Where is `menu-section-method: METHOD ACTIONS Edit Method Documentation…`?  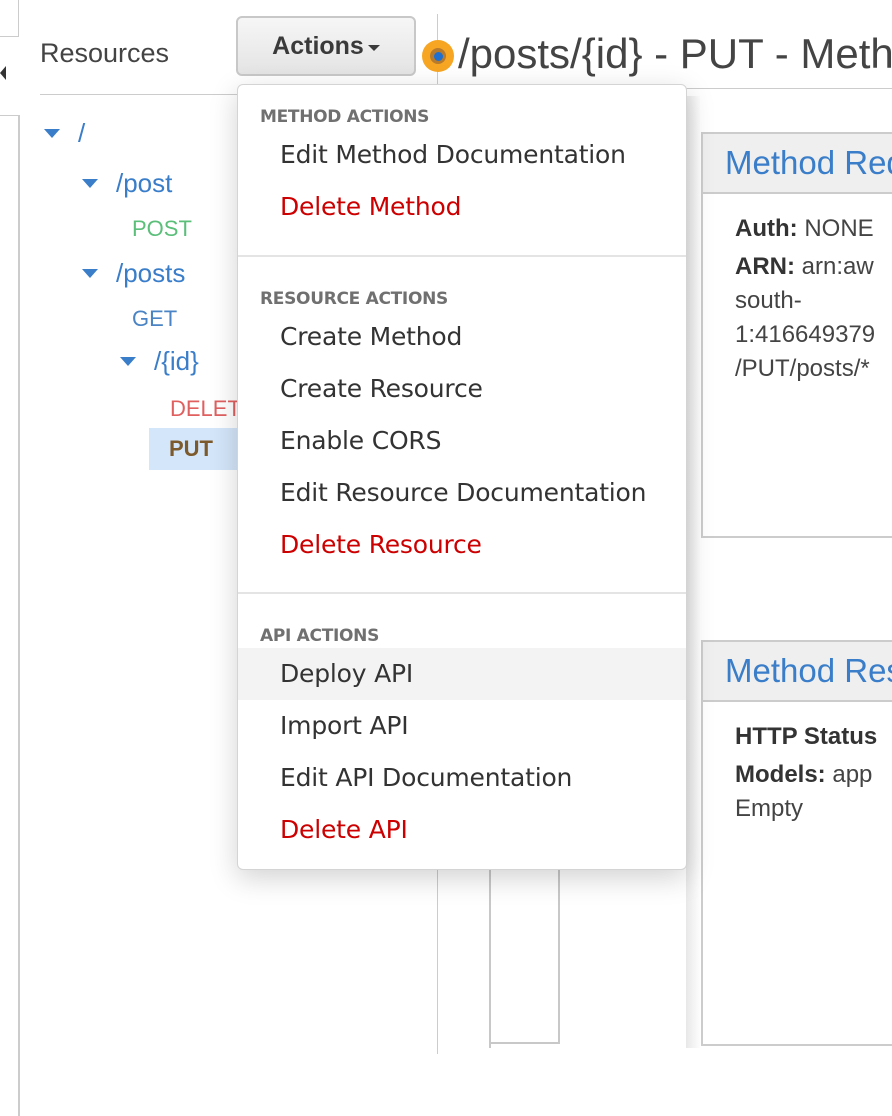
menu-section-method: METHOD ACTIONS Edit Method Documentation… is located at coordinates (462, 170).